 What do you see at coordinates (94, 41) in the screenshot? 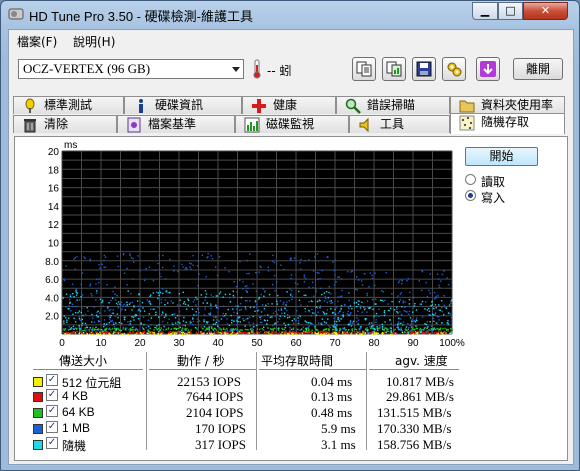
I see `menu-help: 說明(H)` at bounding box center [94, 41].